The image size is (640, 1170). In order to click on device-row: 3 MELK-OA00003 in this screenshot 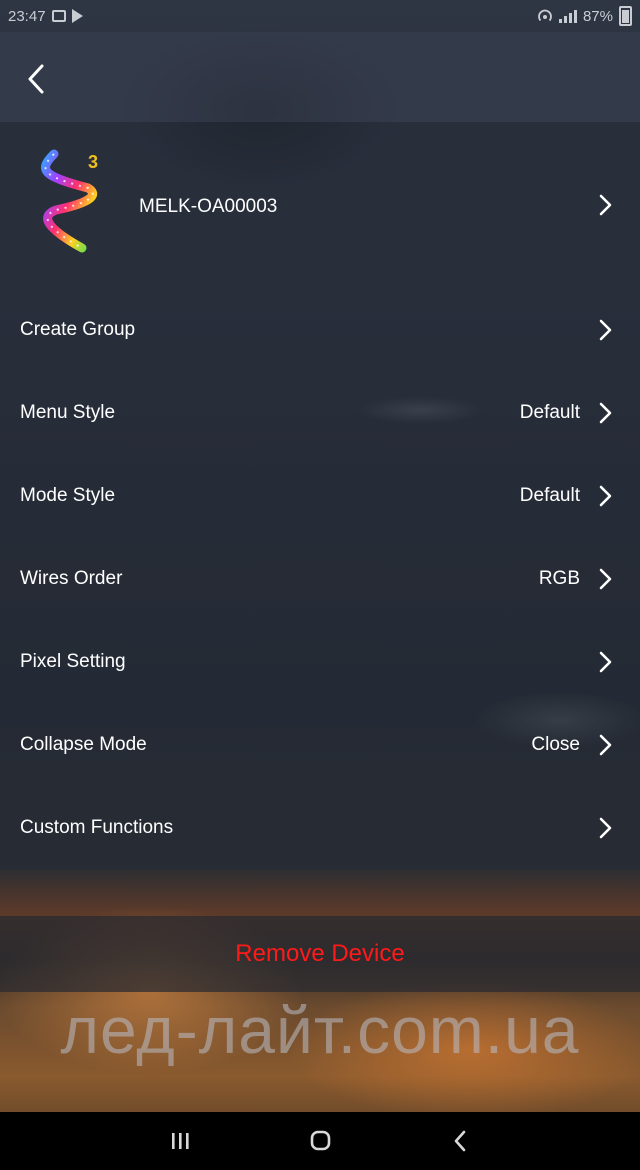, I will do `click(320, 205)`.